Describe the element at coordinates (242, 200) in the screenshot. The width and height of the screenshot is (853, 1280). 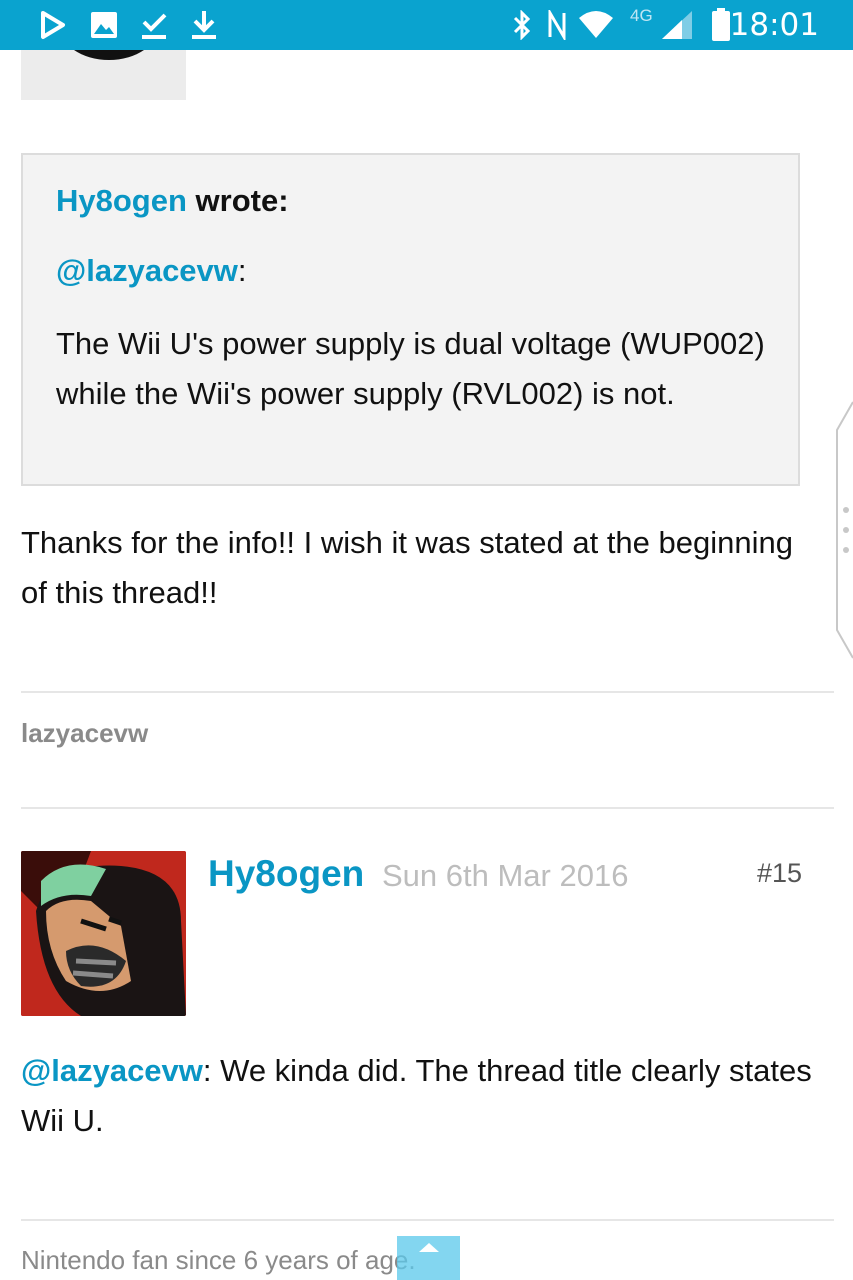
I see `quote-wrote-label: wrote:` at that location.